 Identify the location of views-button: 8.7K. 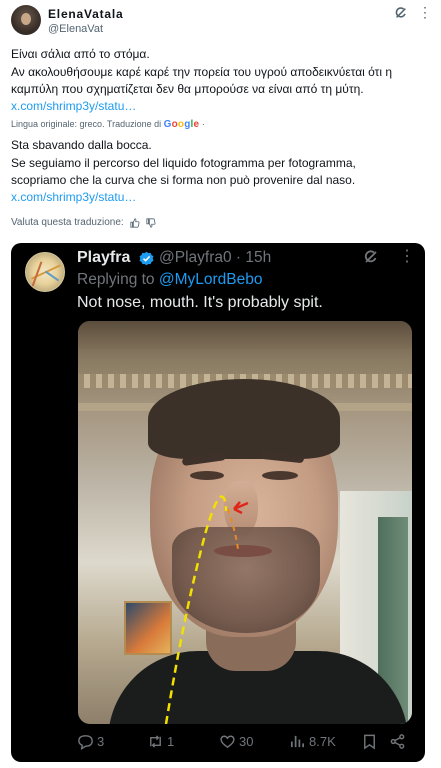
(312, 741).